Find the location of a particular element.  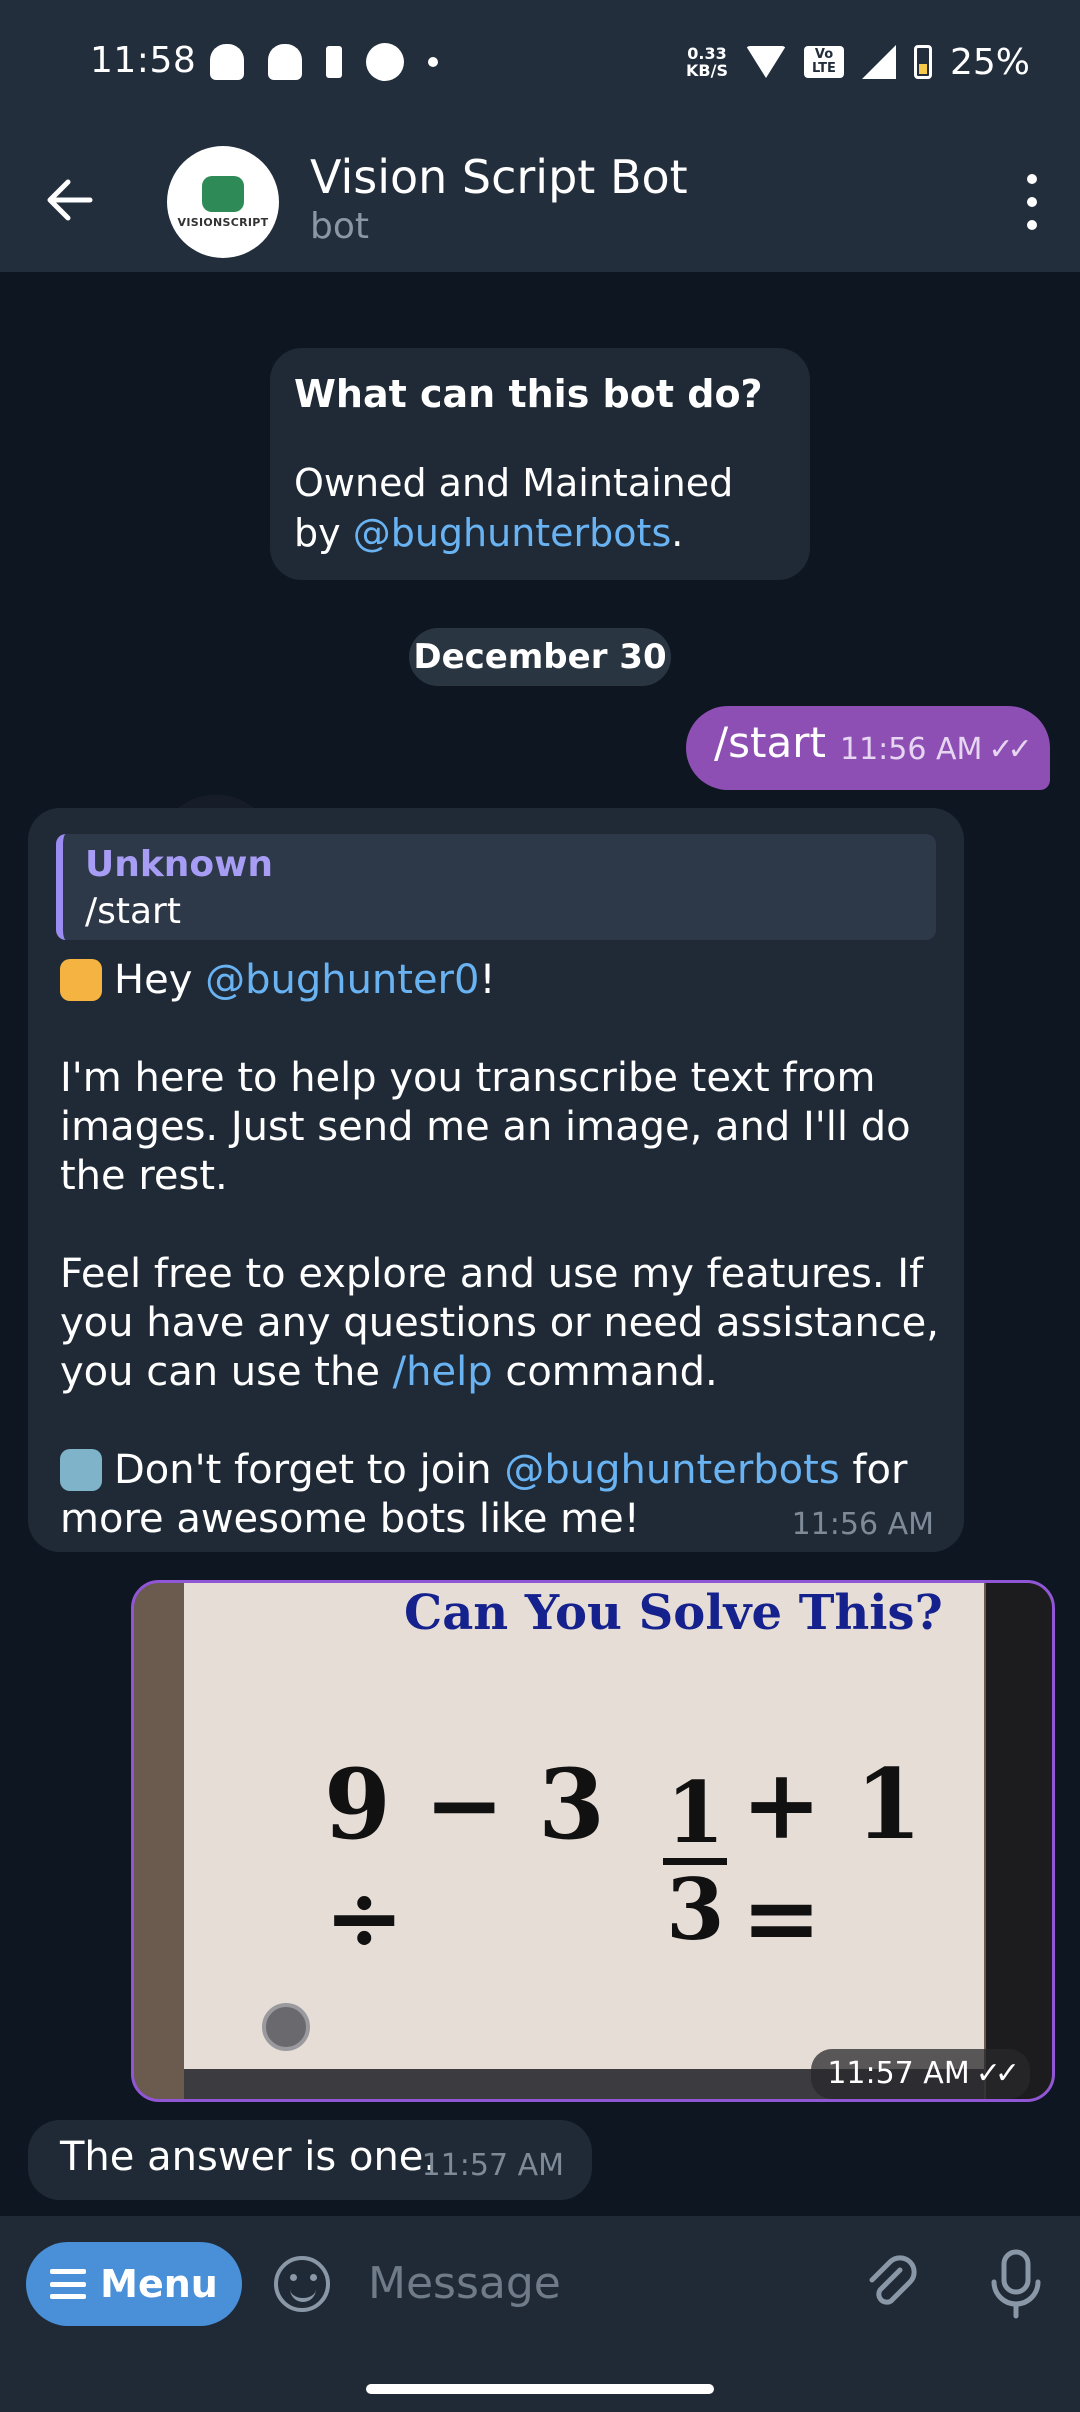

status-bar: 11:58 0.33 KB/S Vo LTE 25% is located at coordinates (540, 65).